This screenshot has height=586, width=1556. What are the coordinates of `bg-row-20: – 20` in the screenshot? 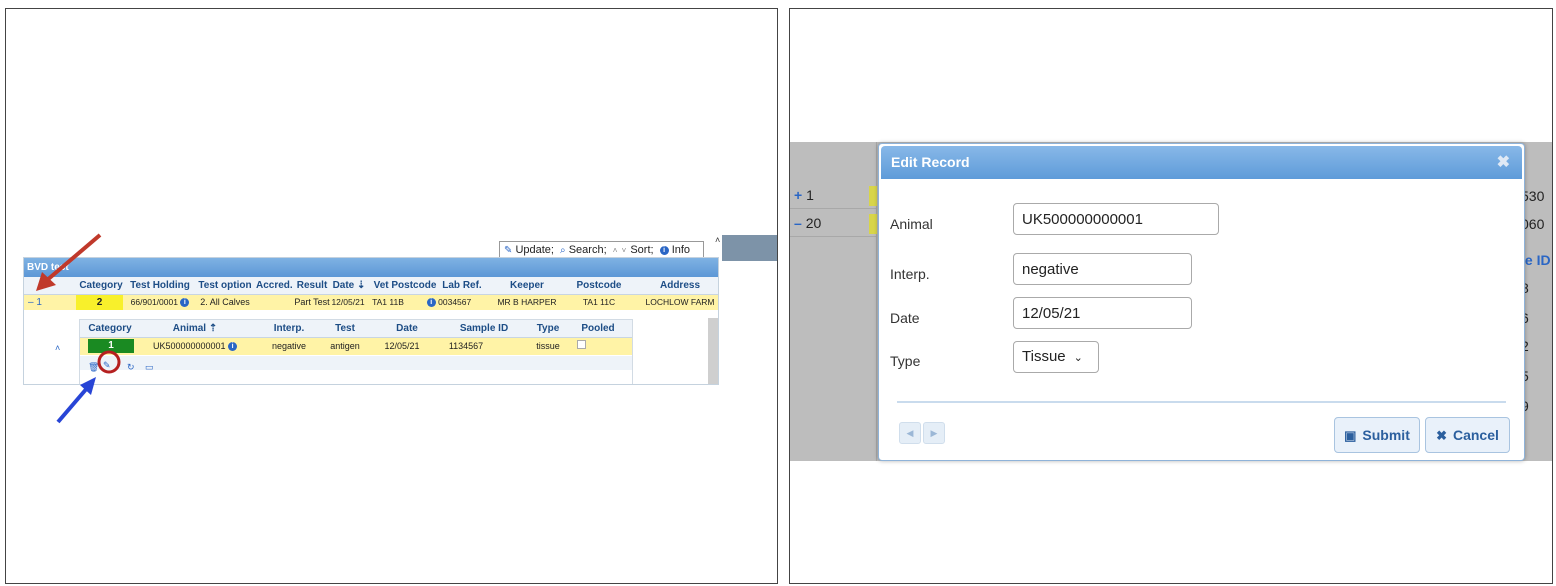 It's located at (833, 223).